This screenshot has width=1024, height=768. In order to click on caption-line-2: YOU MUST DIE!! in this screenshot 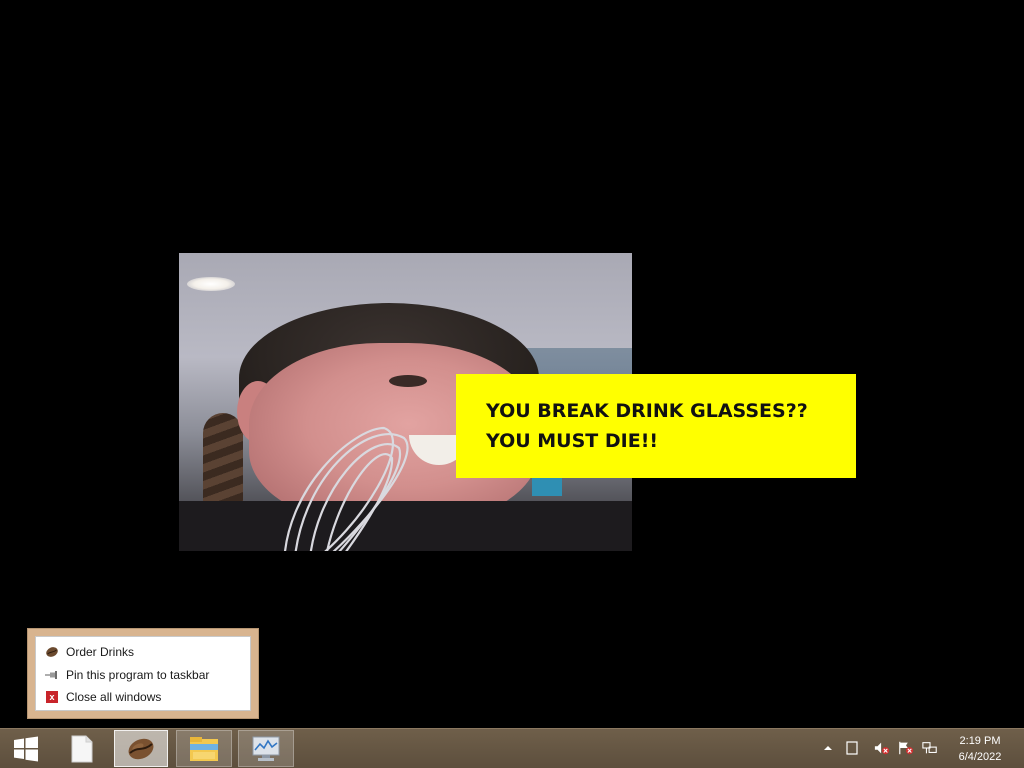, I will do `click(572, 441)`.